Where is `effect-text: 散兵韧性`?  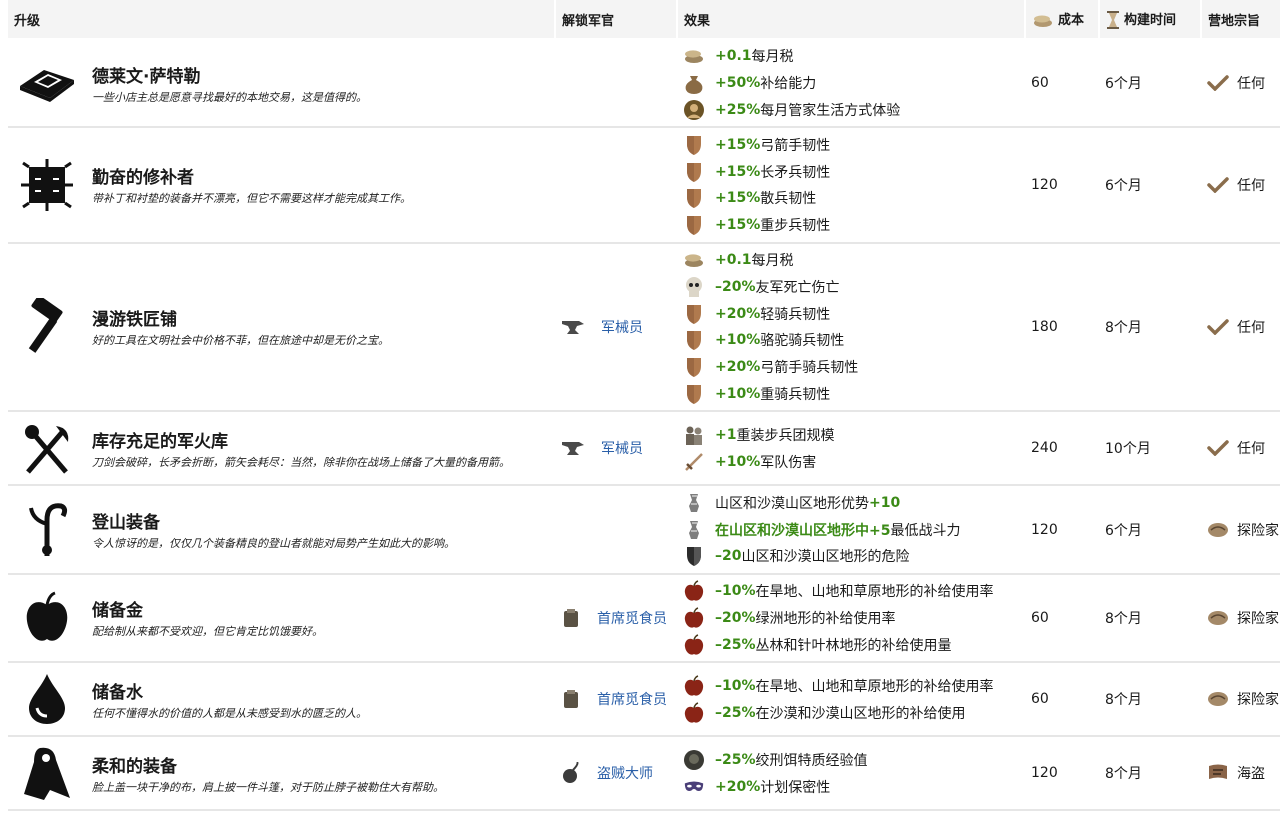 effect-text: 散兵韧性 is located at coordinates (788, 199).